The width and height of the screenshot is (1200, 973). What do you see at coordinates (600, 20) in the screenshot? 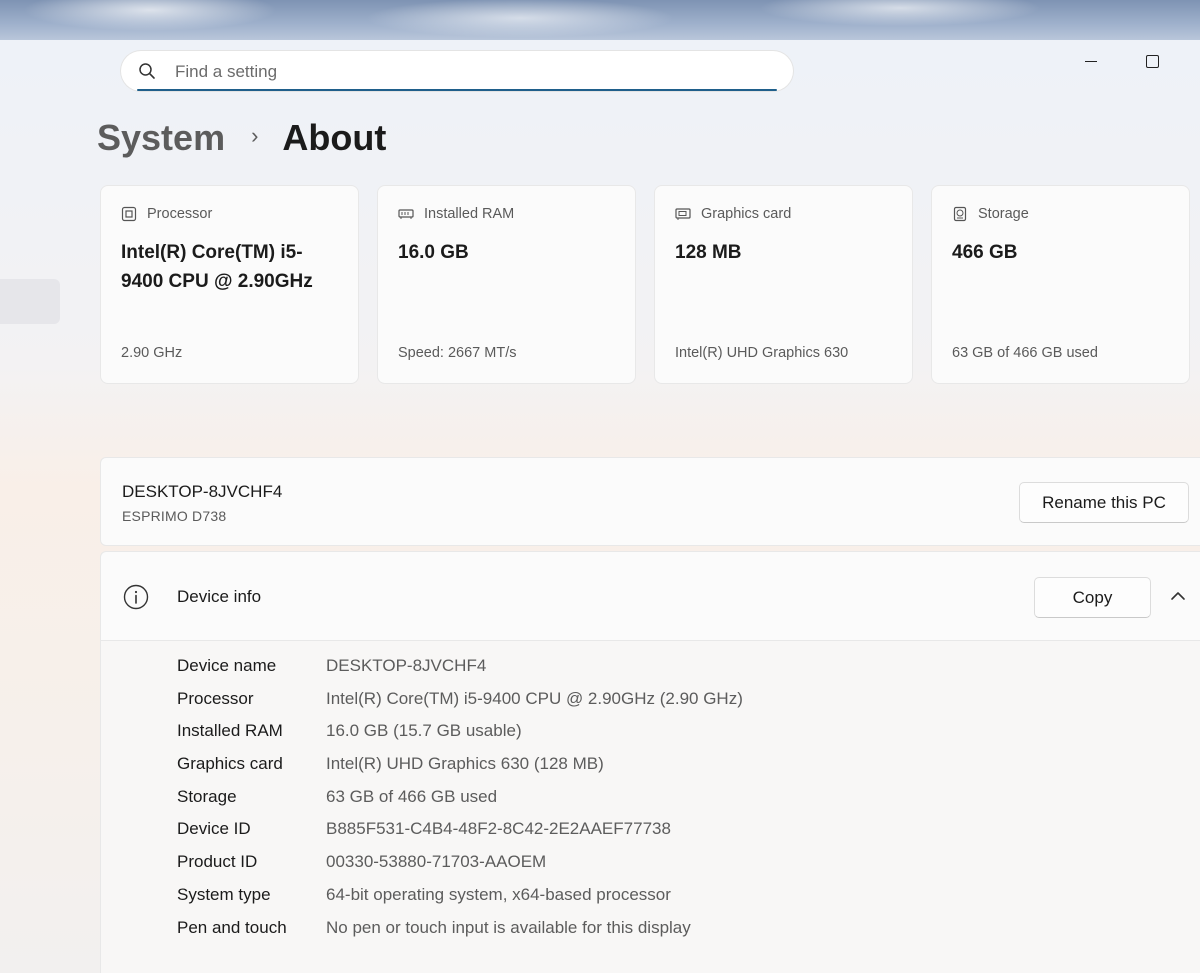
I see `desktop-wallpaper` at bounding box center [600, 20].